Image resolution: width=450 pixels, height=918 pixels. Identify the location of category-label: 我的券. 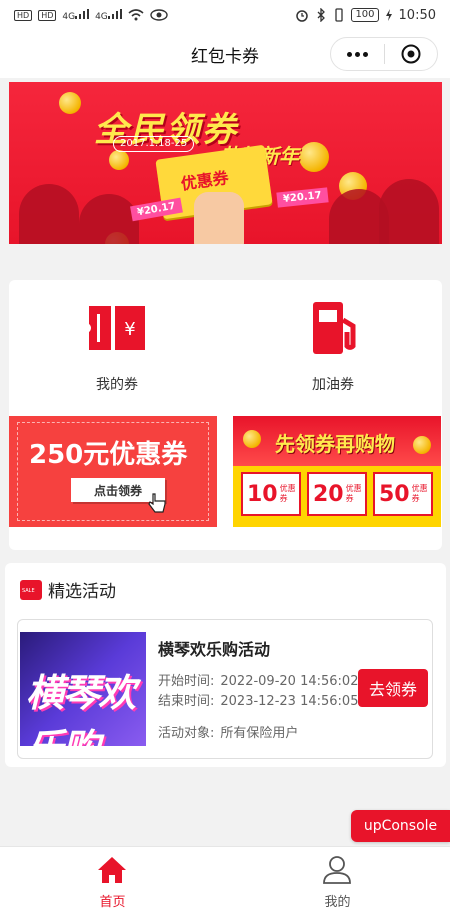
(117, 385).